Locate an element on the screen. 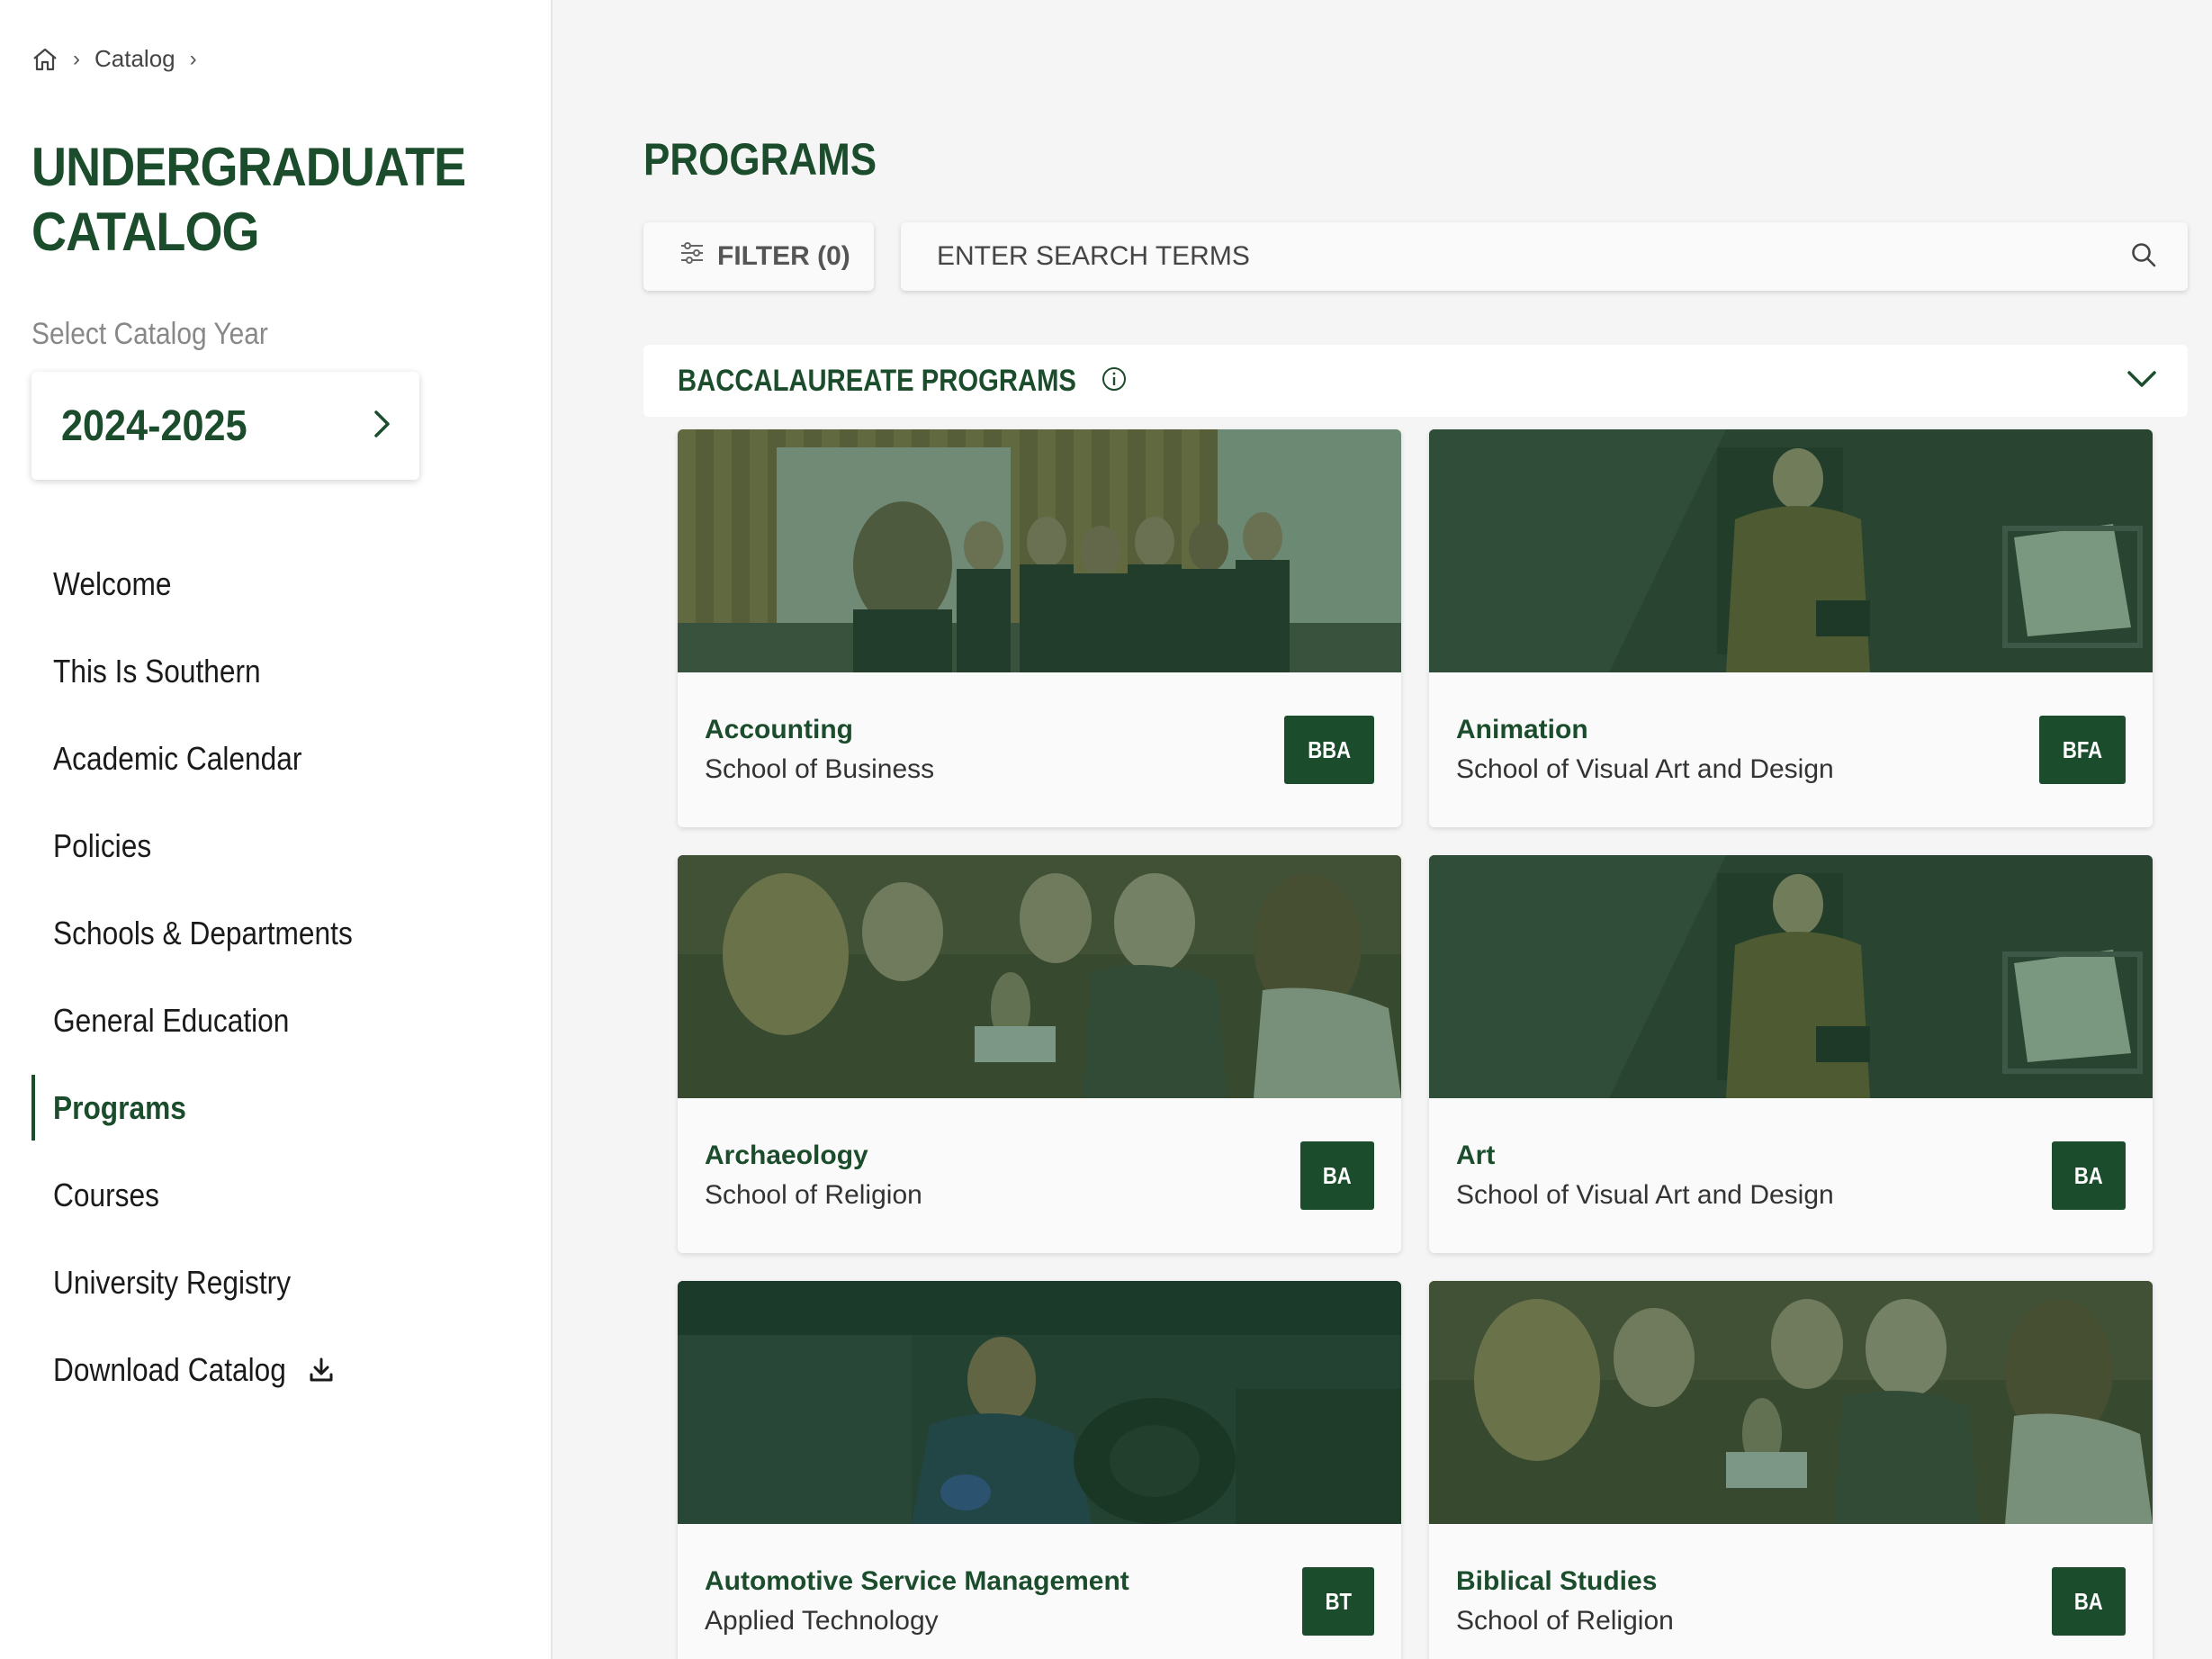 Image resolution: width=2212 pixels, height=1659 pixels. sidebar-item-label: Welcome is located at coordinates (112, 583).